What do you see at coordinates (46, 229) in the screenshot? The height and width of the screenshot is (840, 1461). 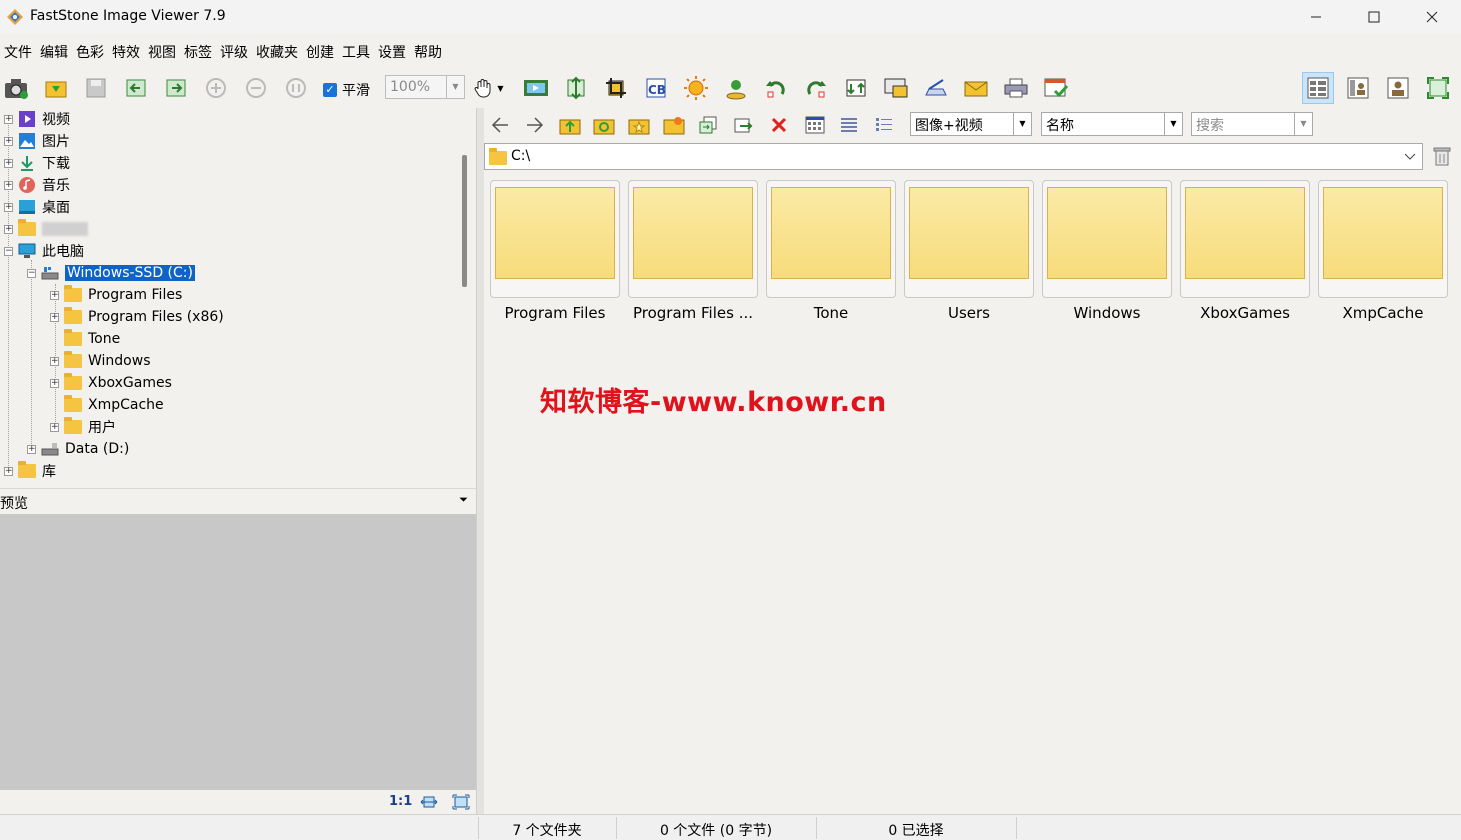 I see `tree-item-user-folder: +` at bounding box center [46, 229].